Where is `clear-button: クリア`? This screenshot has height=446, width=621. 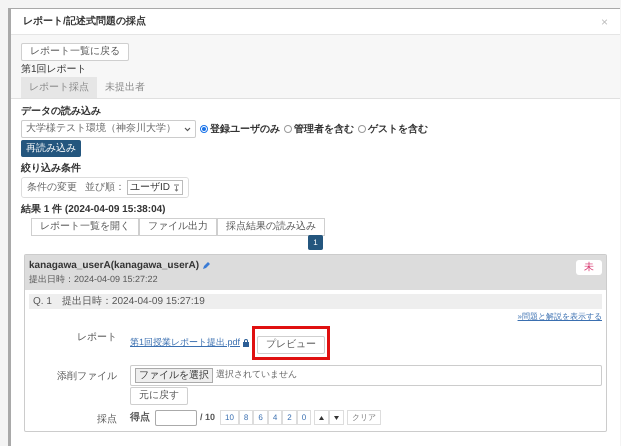
clear-button: クリア is located at coordinates (364, 417).